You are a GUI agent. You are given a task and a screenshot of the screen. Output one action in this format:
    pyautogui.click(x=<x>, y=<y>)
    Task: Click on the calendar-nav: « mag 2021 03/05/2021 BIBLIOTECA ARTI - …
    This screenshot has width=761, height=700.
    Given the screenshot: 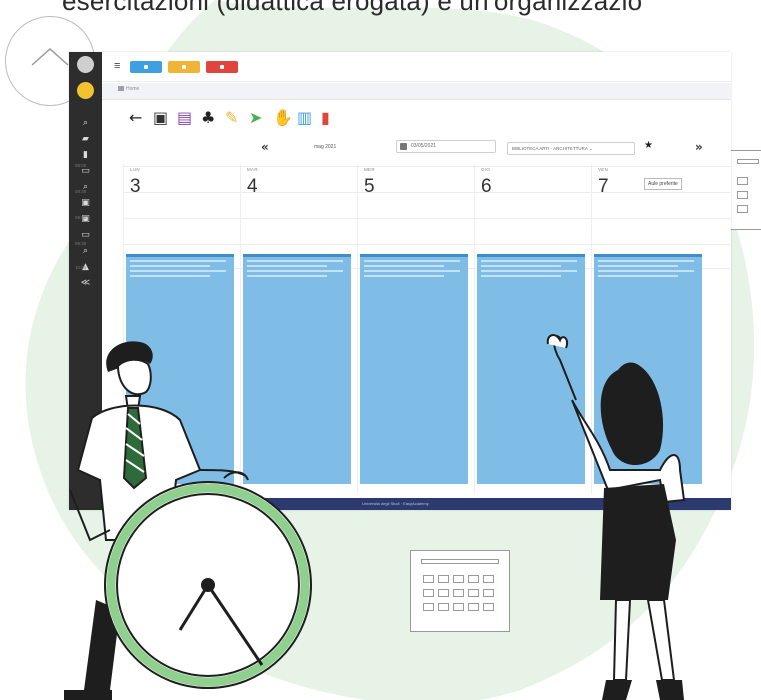 What is the action you would take?
    pyautogui.click(x=400, y=165)
    